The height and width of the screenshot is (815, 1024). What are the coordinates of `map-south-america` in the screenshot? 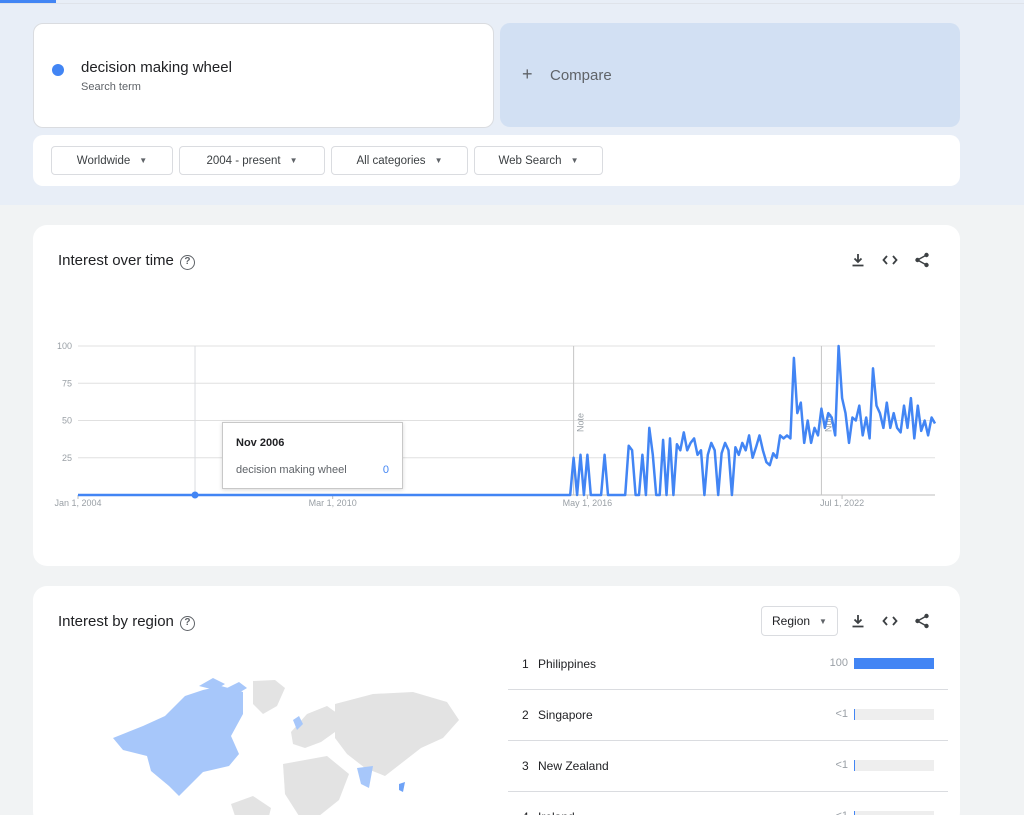 It's located at (251, 805).